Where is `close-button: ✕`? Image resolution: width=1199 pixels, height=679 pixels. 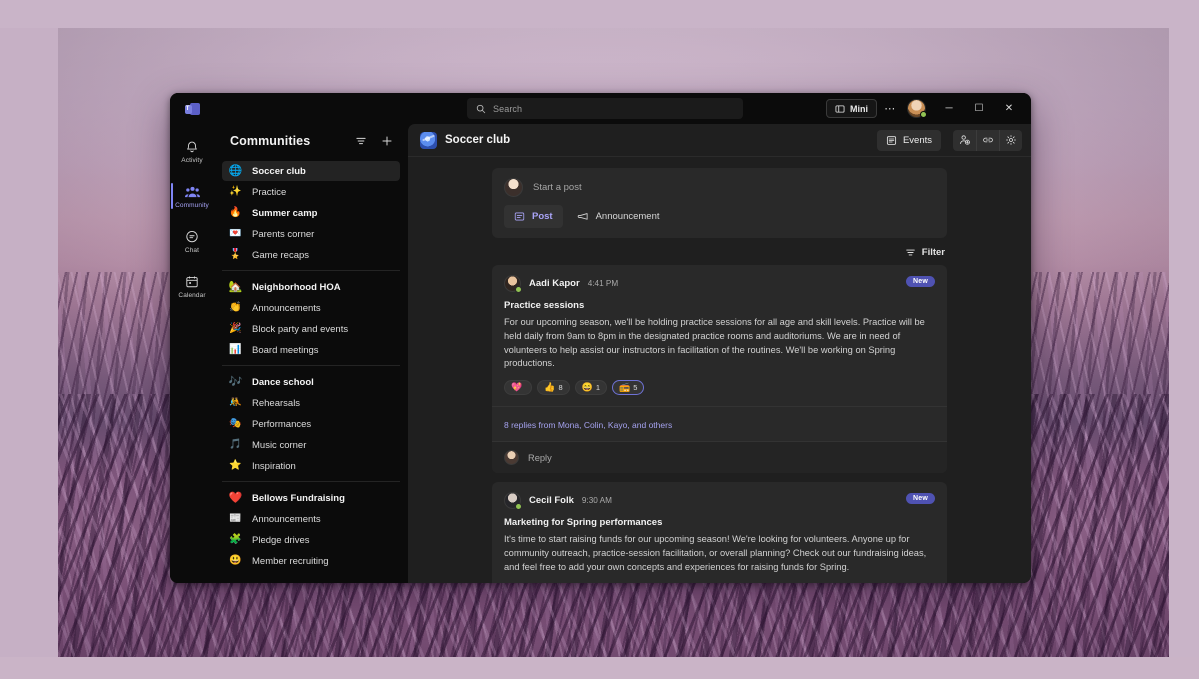 close-button: ✕ is located at coordinates (1009, 108).